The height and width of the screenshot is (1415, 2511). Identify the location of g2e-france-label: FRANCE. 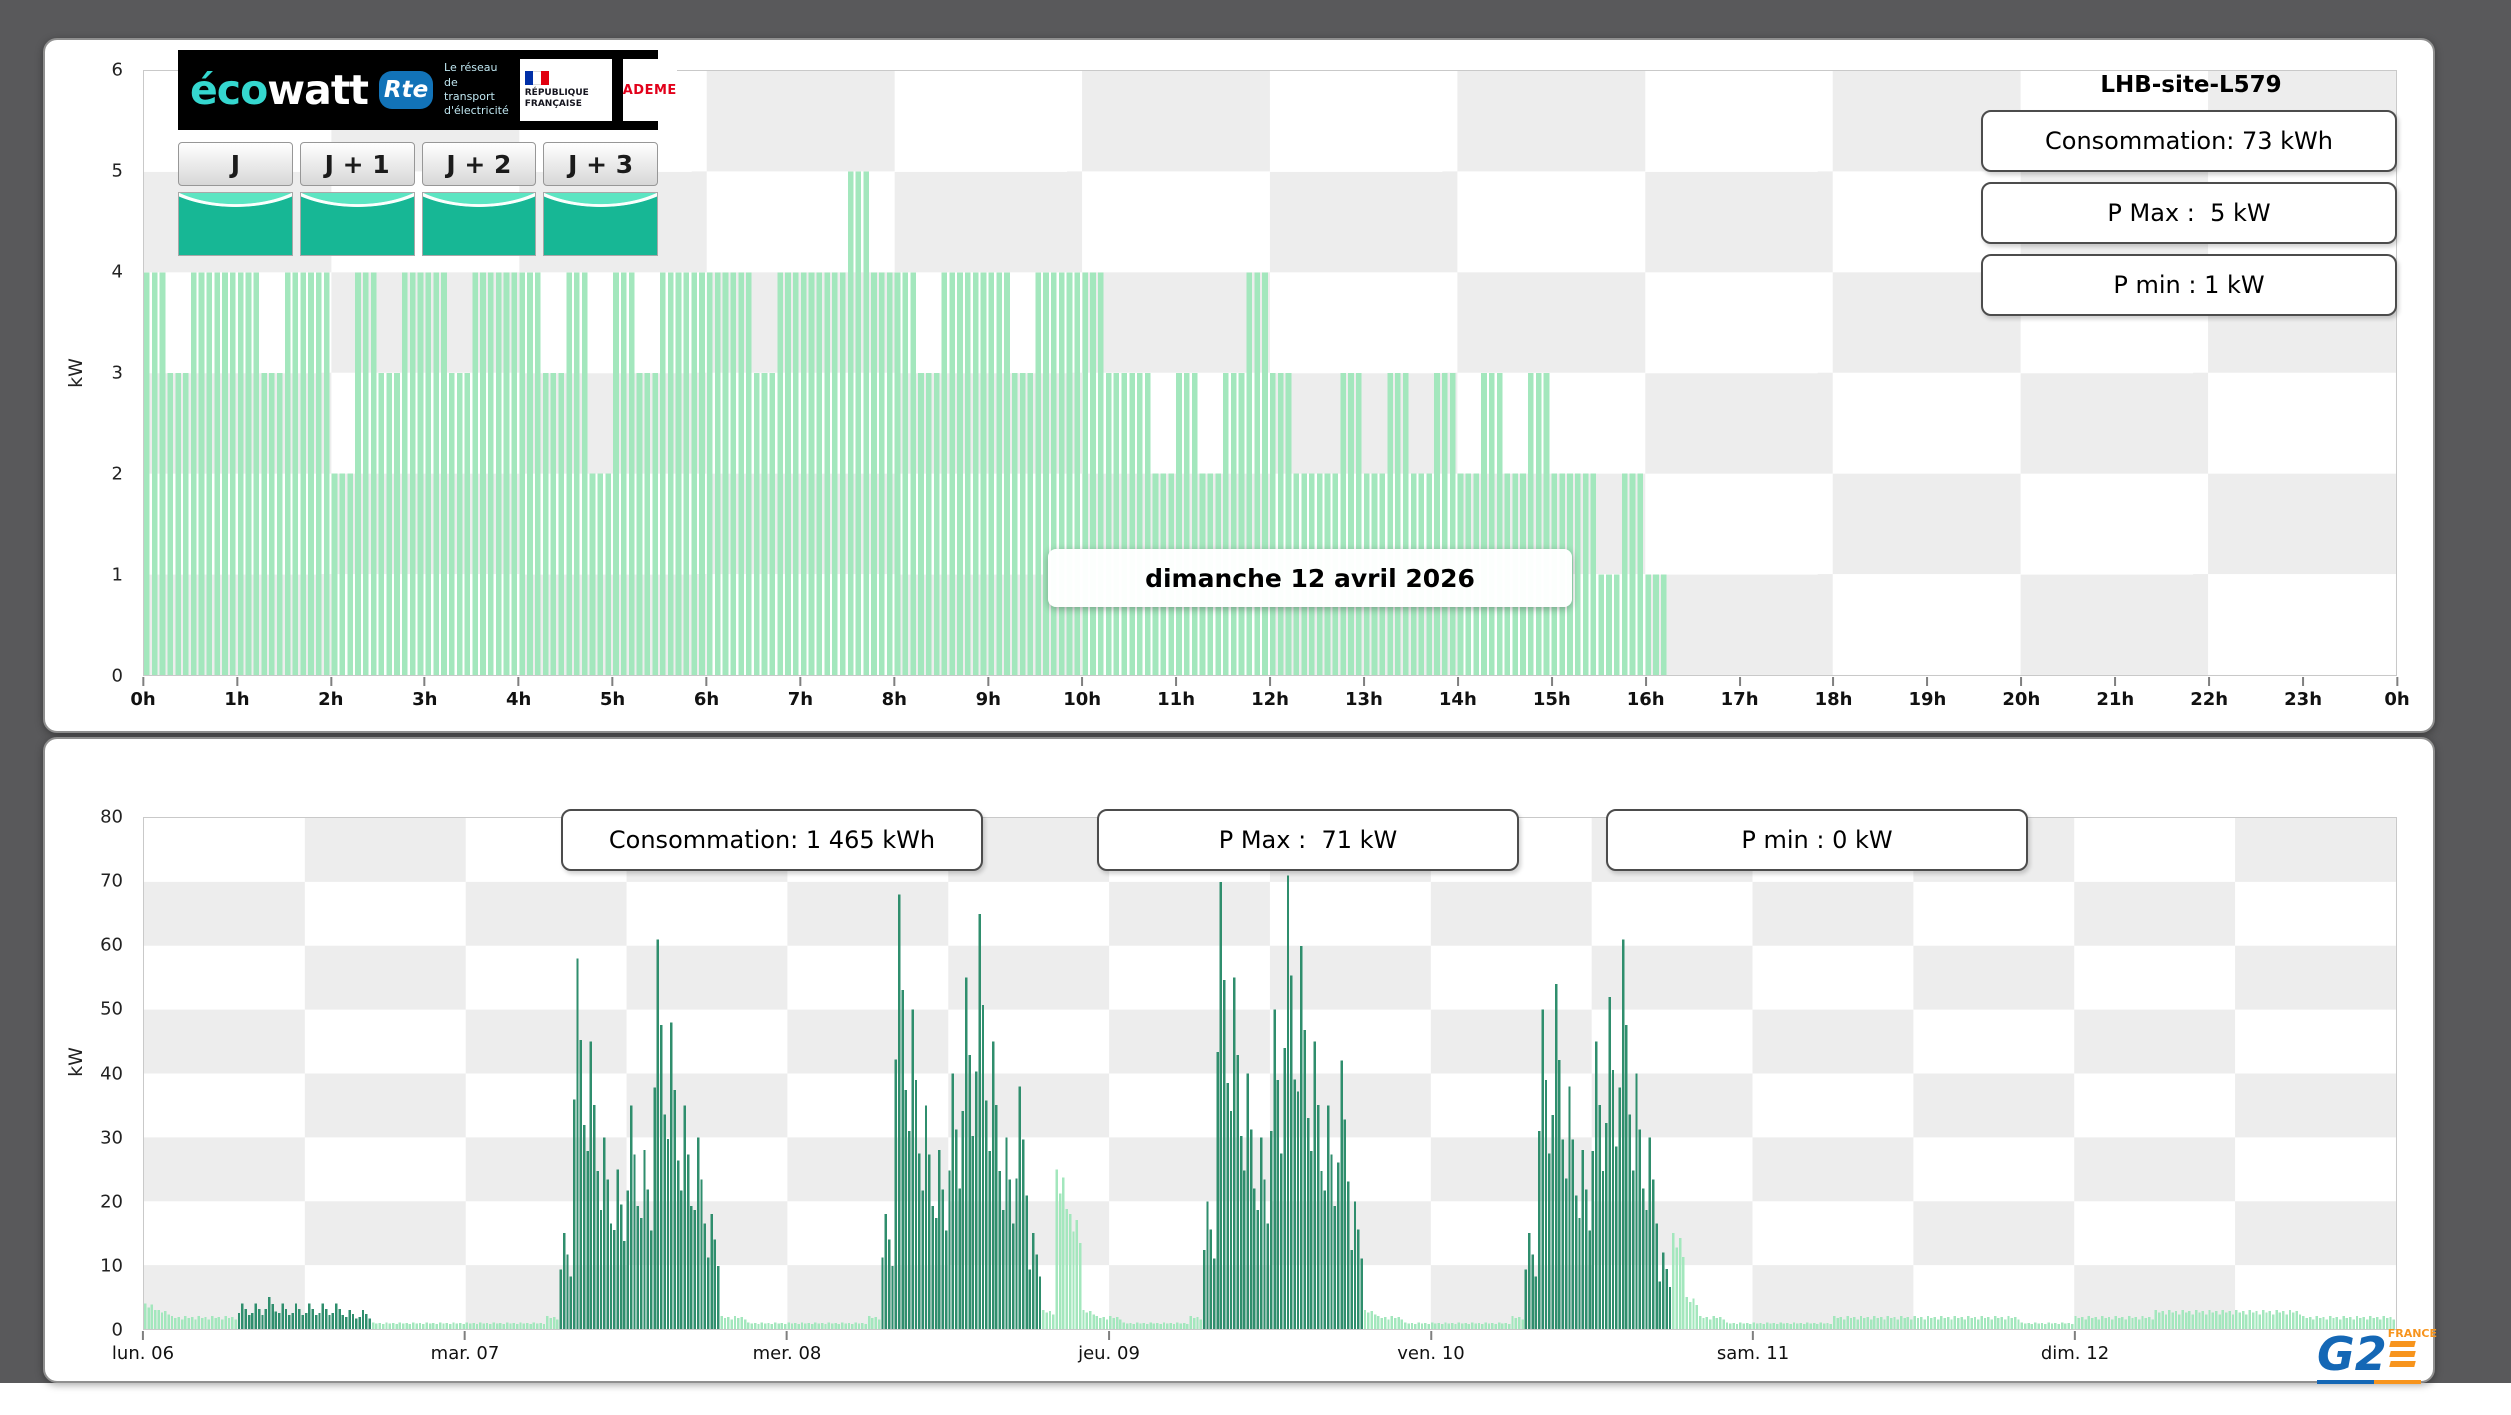
(2412, 1333).